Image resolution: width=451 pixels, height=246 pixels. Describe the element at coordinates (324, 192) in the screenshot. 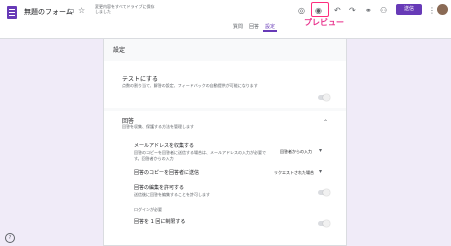

I see `allow-edit-toggle` at that location.